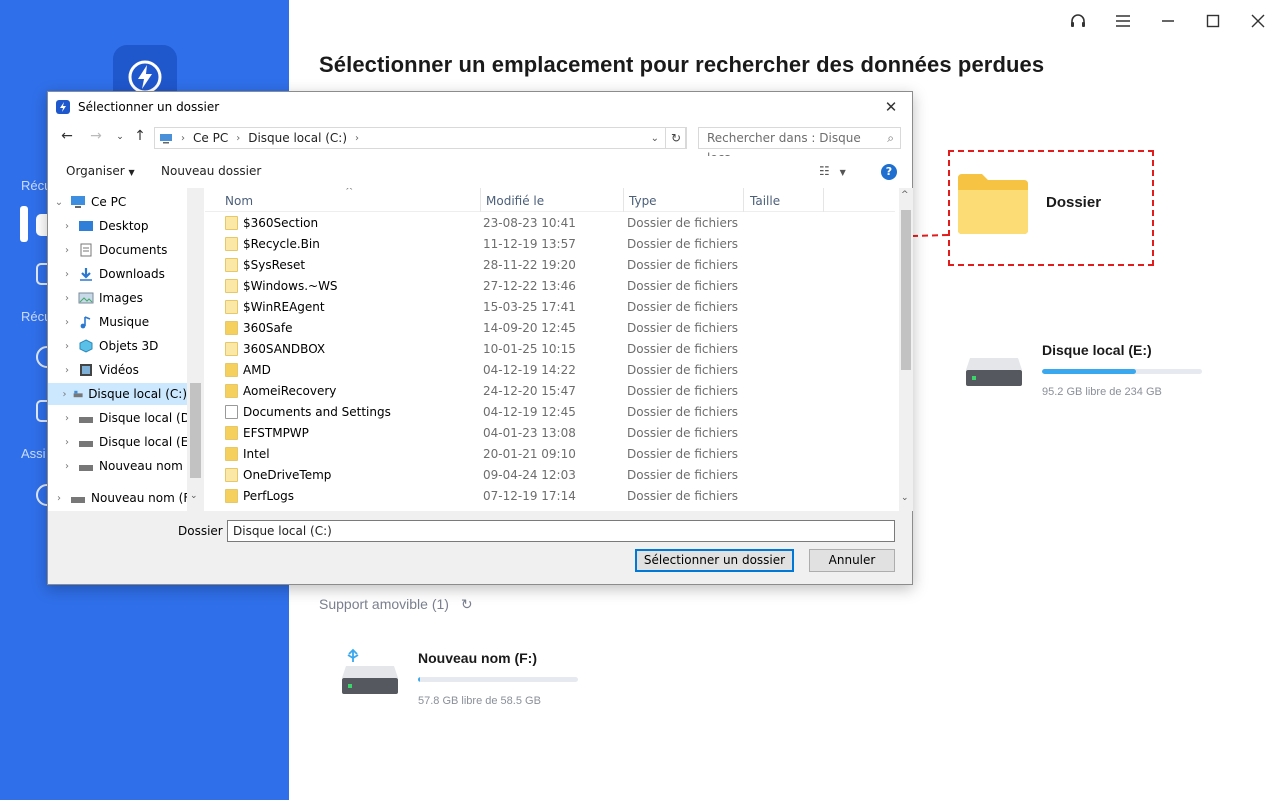 Image resolution: width=1280 pixels, height=800 pixels. What do you see at coordinates (67, 136) in the screenshot?
I see `back-arrow-icon: ←` at bounding box center [67, 136].